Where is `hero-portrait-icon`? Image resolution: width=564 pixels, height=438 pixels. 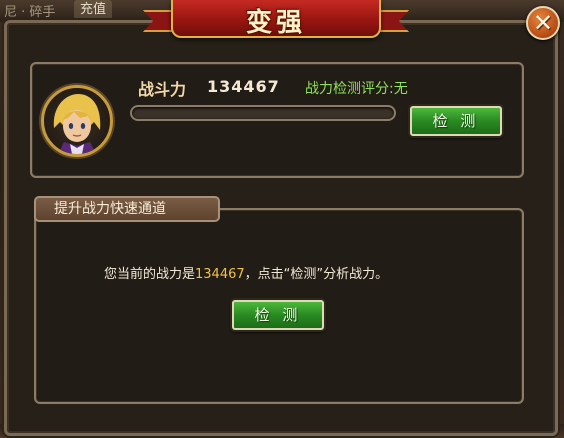 hero-portrait-icon is located at coordinates (77, 124).